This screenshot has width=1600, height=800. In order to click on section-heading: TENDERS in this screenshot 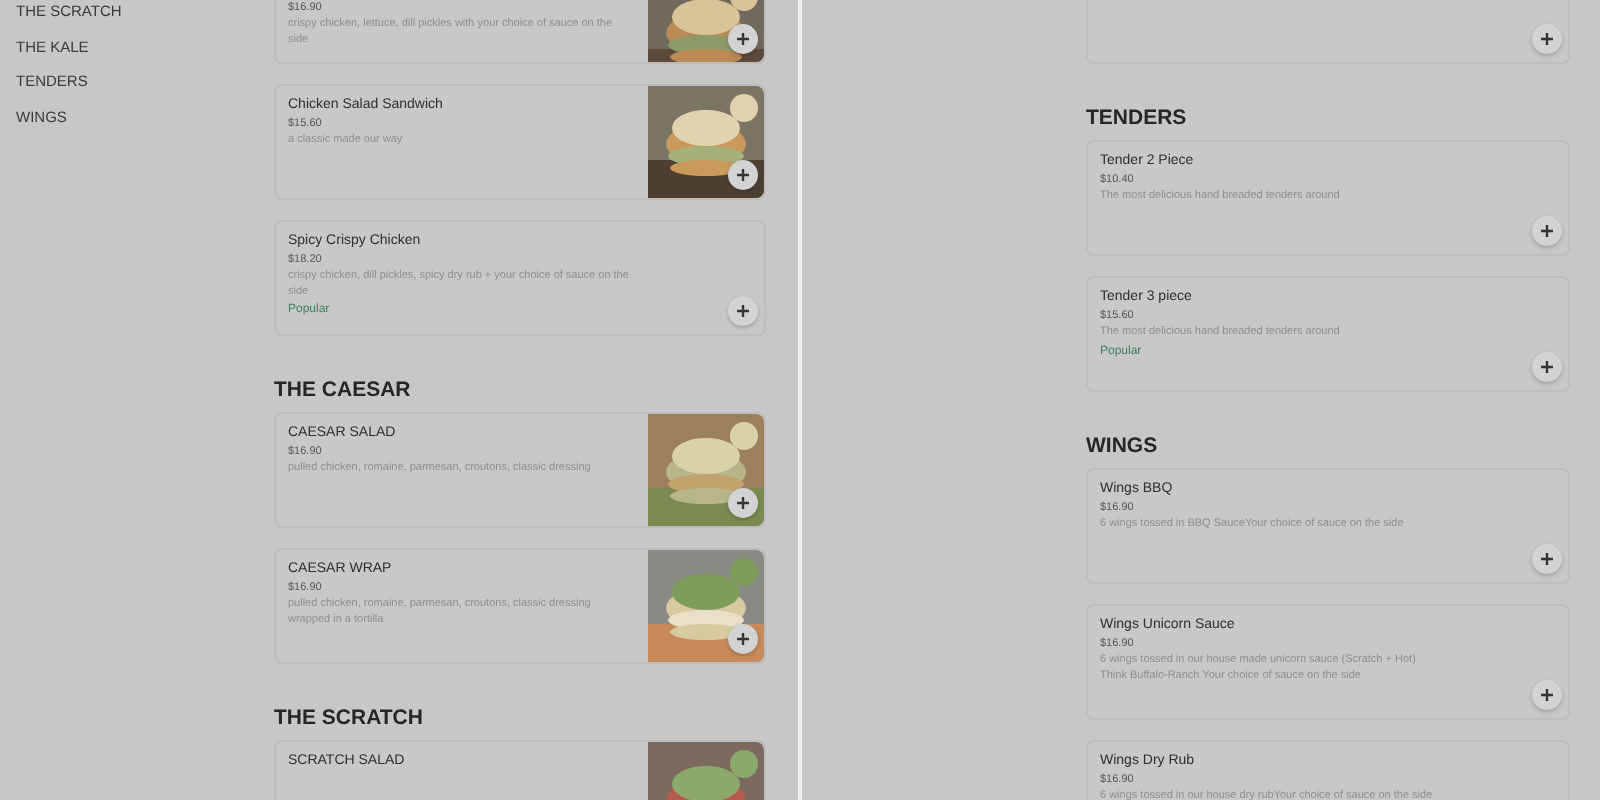, I will do `click(1137, 119)`.